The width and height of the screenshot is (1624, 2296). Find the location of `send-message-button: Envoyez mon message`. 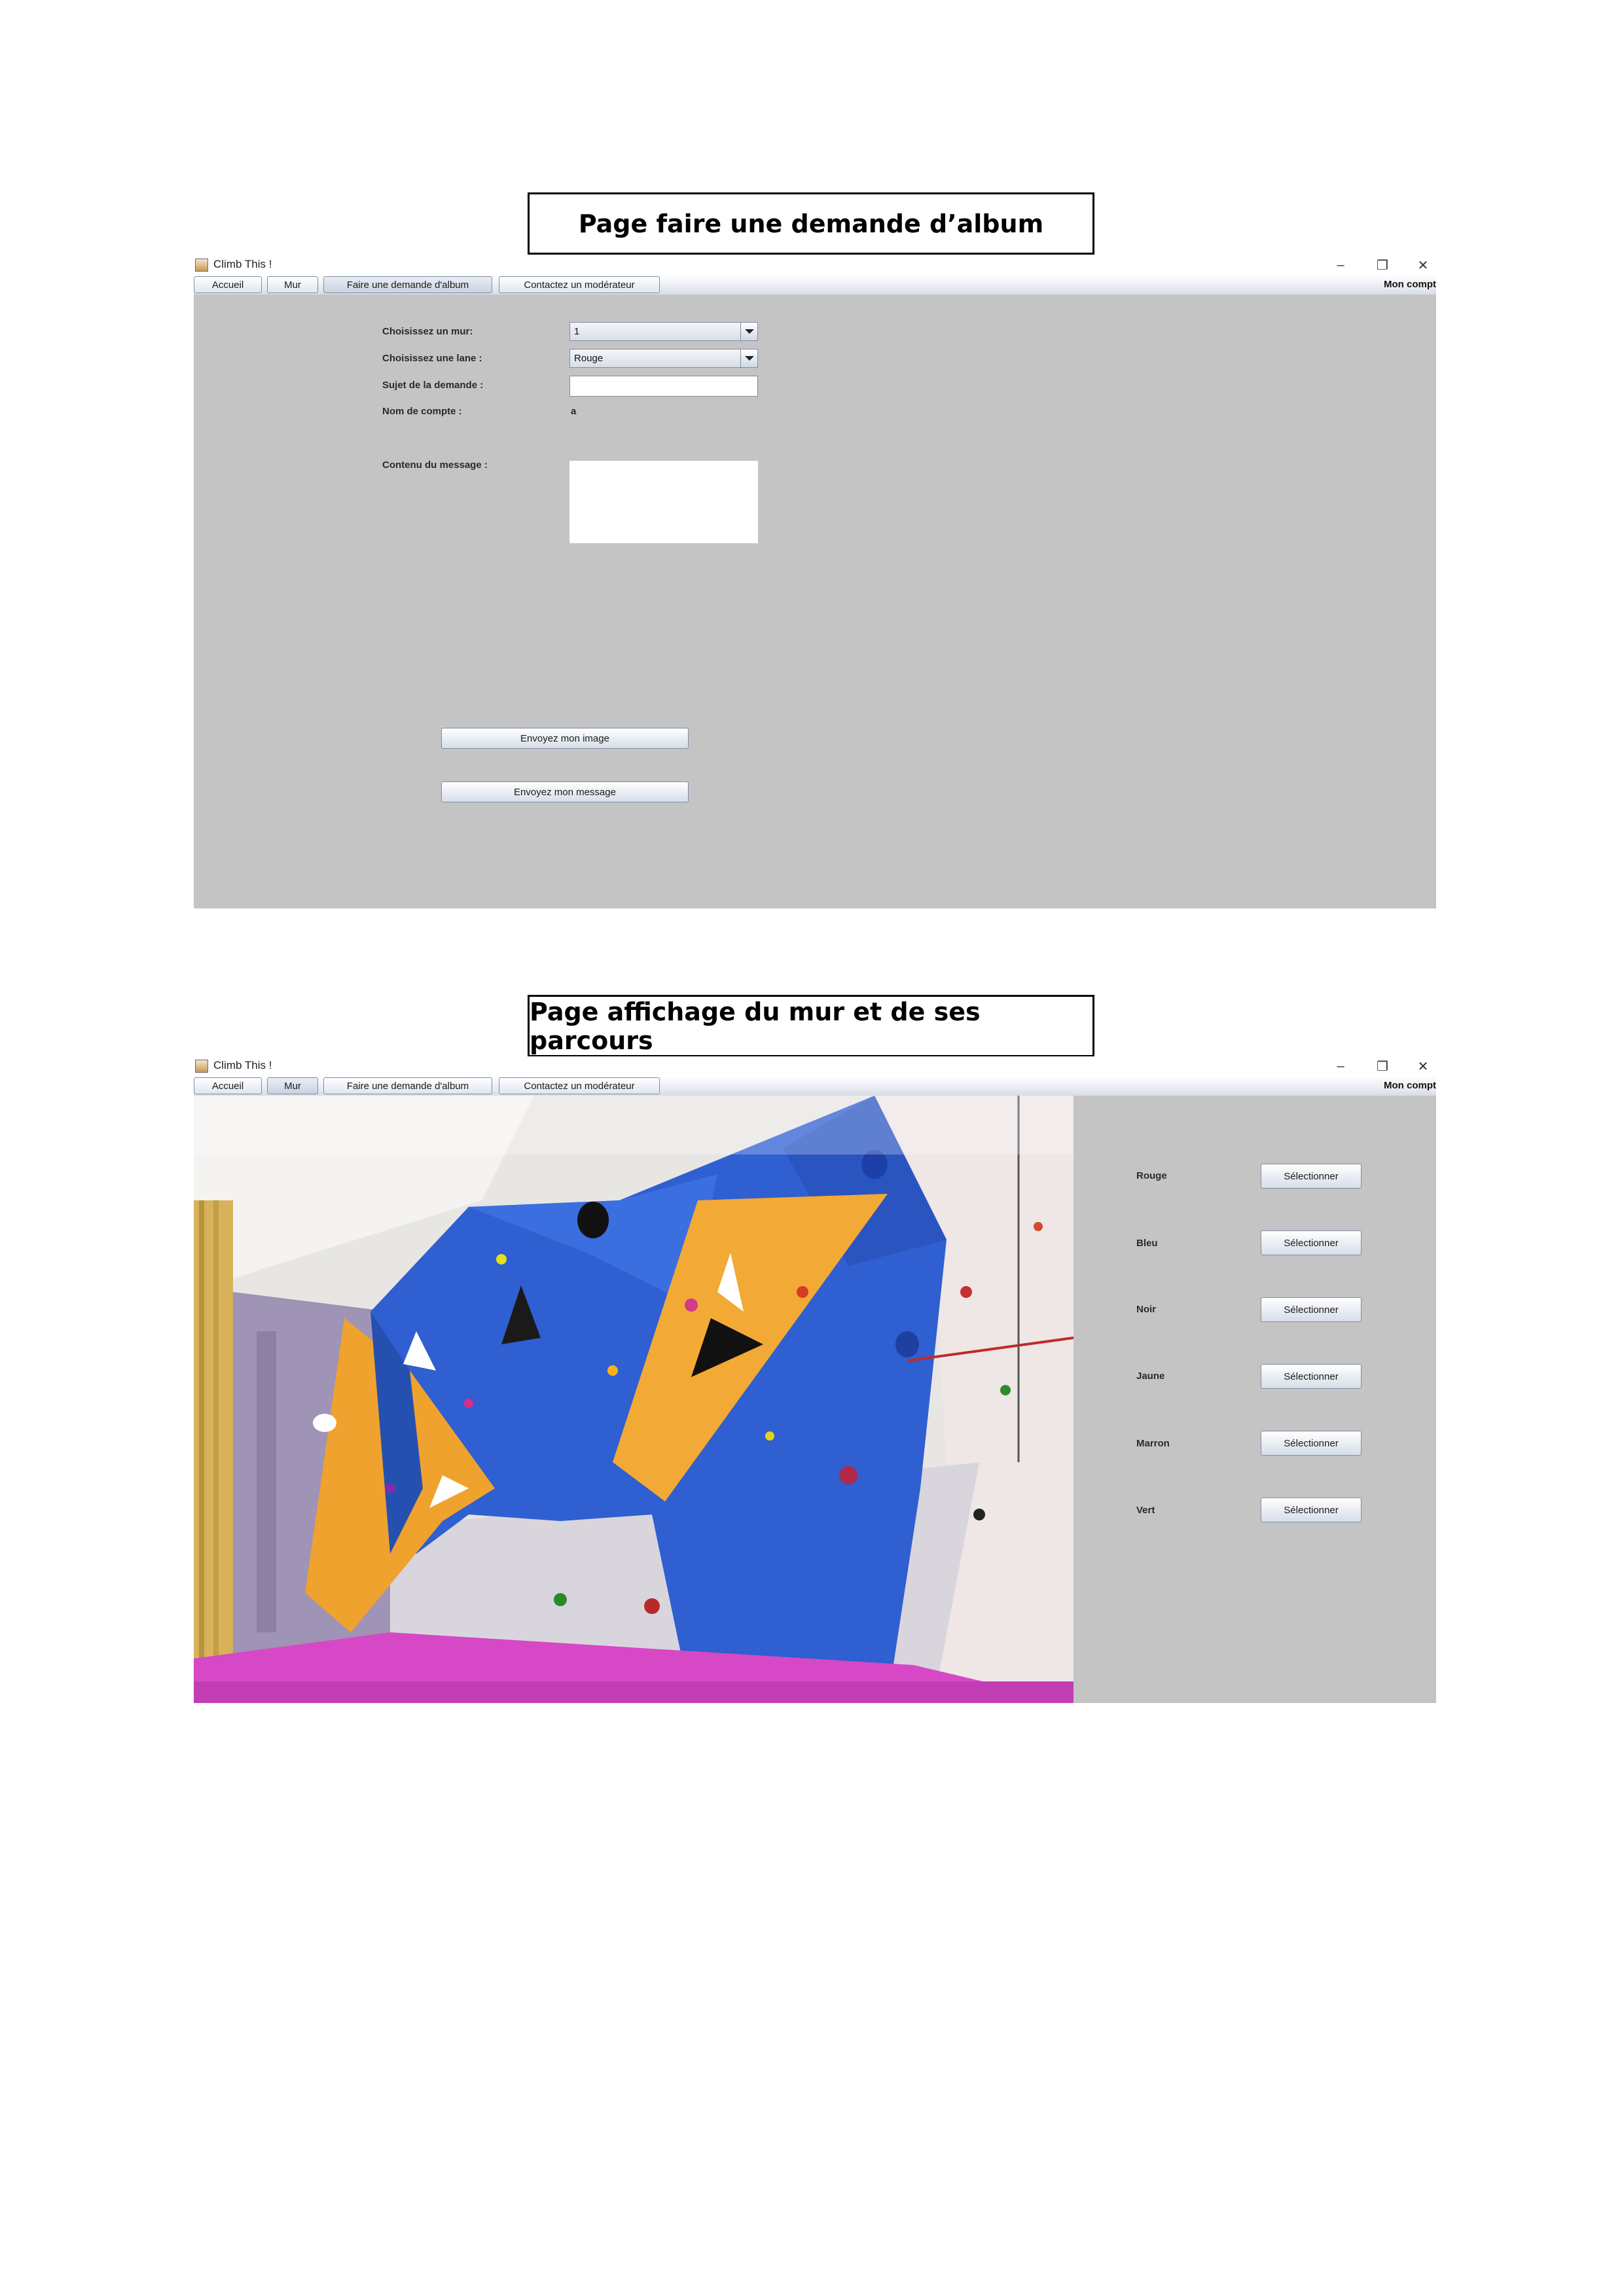

send-message-button: Envoyez mon message is located at coordinates (565, 791).